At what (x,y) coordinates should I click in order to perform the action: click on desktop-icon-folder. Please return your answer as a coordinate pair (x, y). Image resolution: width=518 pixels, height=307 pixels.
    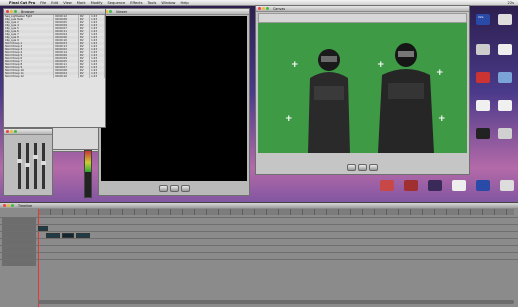
    Looking at the image, I should click on (505, 77).